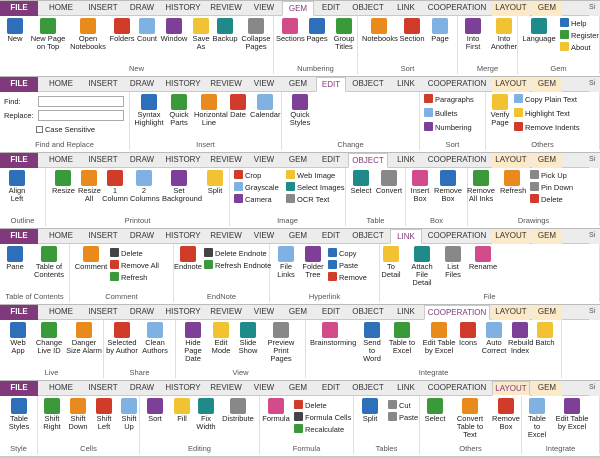 This screenshot has width=600, height=458. What do you see at coordinates (17, 186) in the screenshot?
I see `align-left-button: Align Left` at bounding box center [17, 186].